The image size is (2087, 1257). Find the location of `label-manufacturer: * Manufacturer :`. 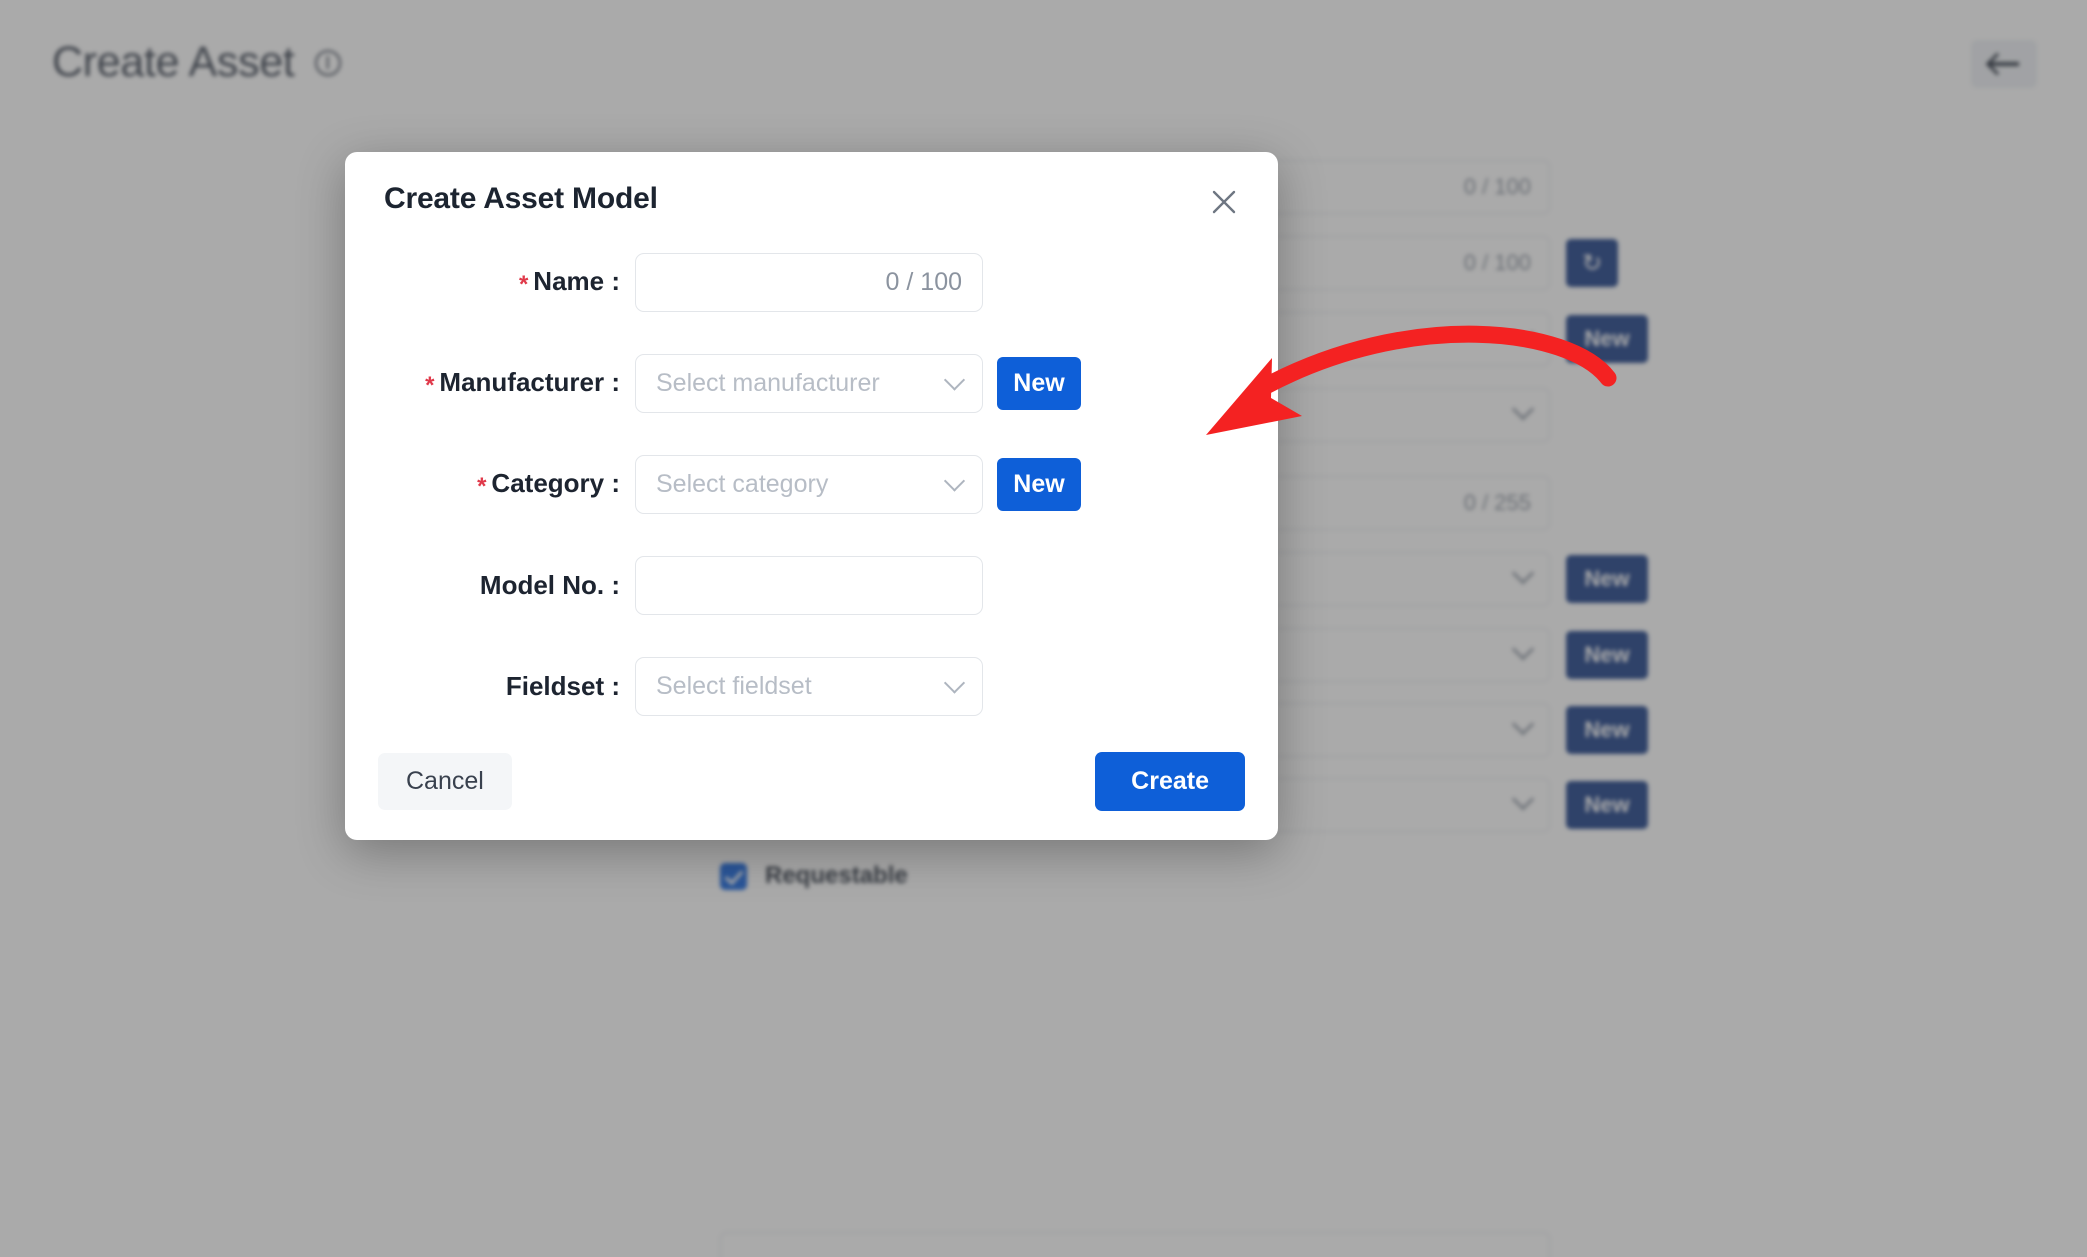

label-manufacturer: * Manufacturer : is located at coordinates (490, 383).